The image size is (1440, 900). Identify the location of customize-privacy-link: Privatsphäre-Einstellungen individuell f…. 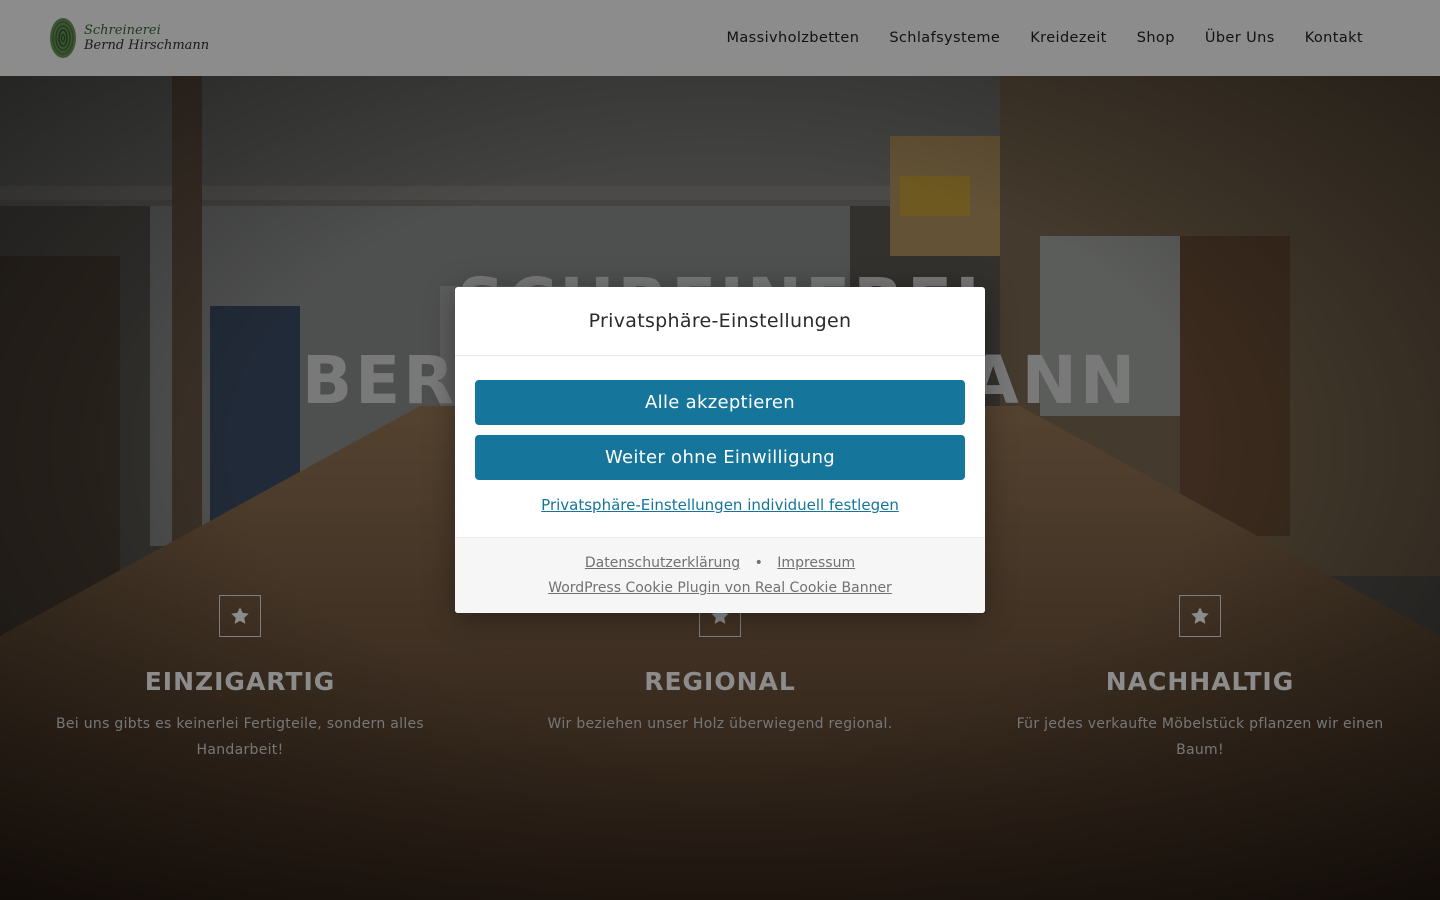
(720, 505).